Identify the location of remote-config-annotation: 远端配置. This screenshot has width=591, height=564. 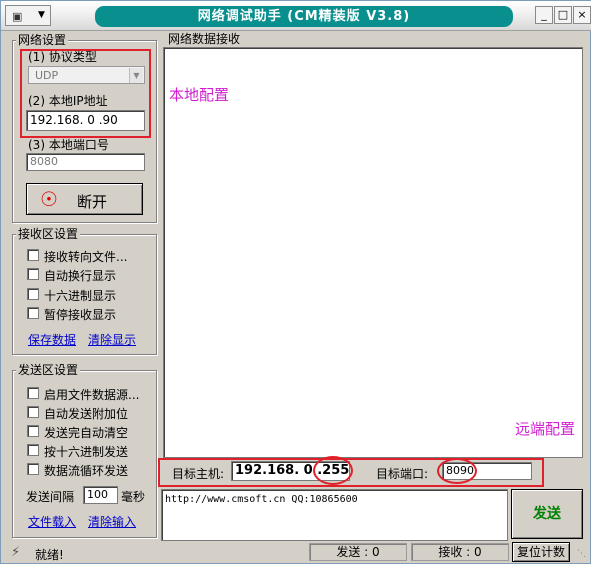
(545, 429).